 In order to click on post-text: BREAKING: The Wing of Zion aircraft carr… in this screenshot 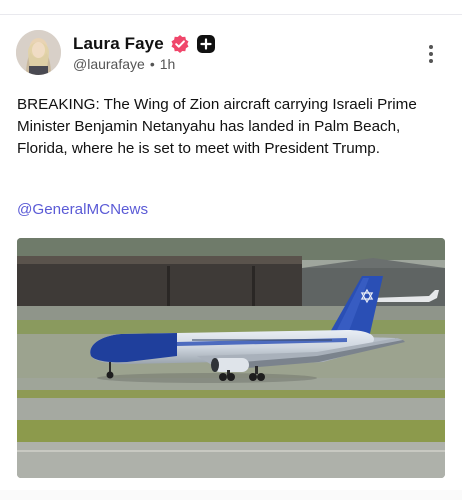, I will do `click(217, 126)`.